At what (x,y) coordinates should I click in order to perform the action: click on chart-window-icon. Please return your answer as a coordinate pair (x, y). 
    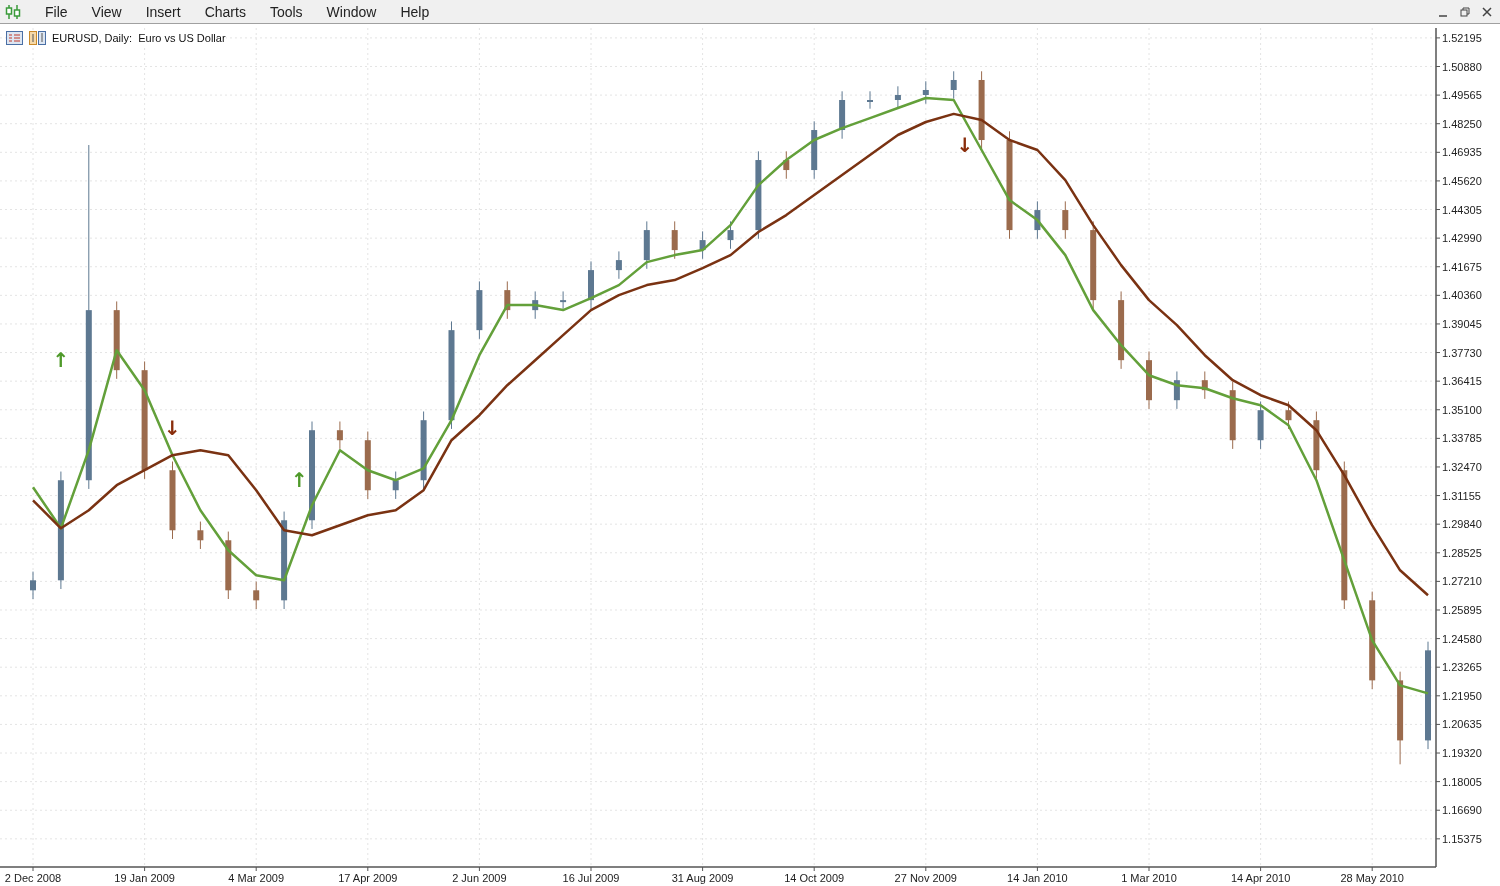
    Looking at the image, I should click on (37, 38).